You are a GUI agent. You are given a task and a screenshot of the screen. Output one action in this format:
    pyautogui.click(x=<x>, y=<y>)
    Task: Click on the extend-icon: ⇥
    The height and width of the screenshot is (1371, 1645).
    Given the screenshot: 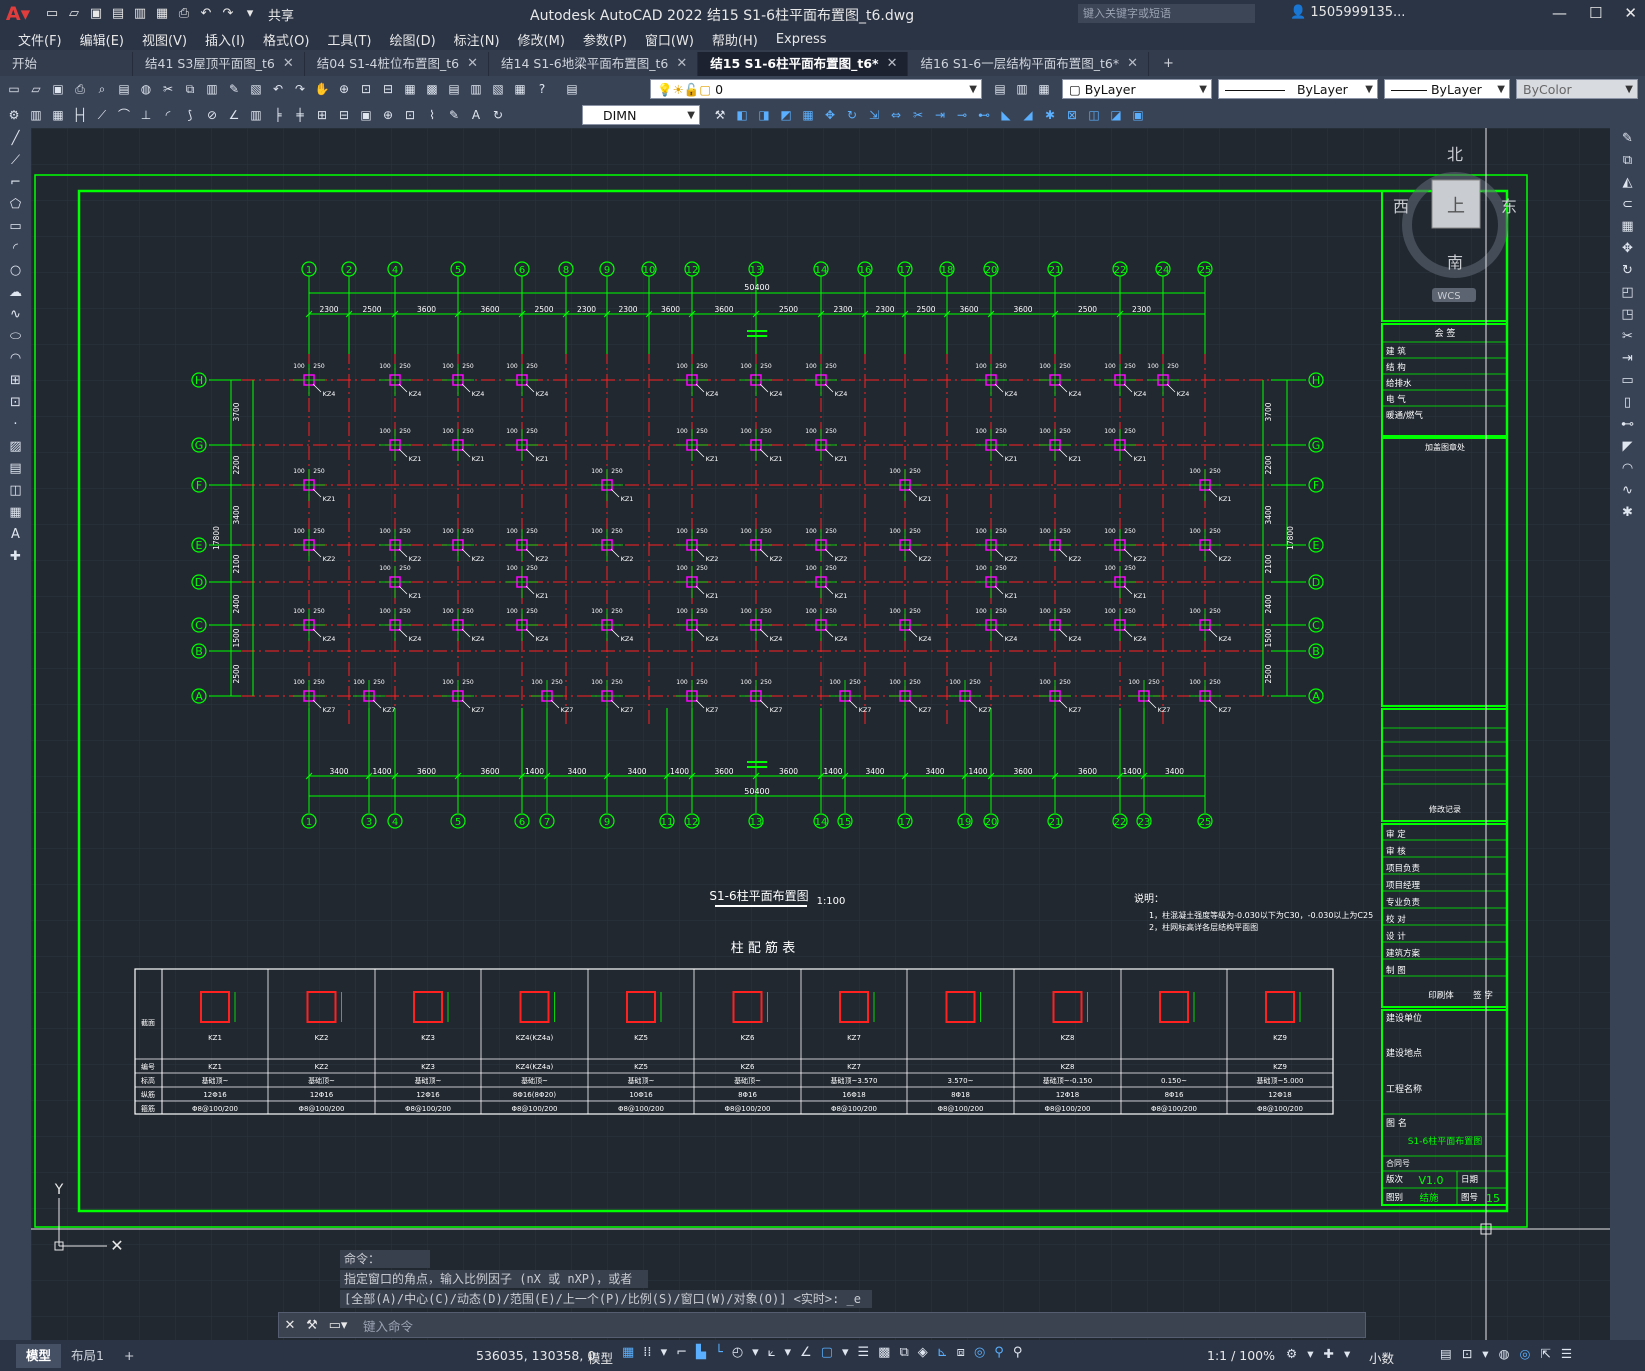 What is the action you would take?
    pyautogui.click(x=1627, y=359)
    